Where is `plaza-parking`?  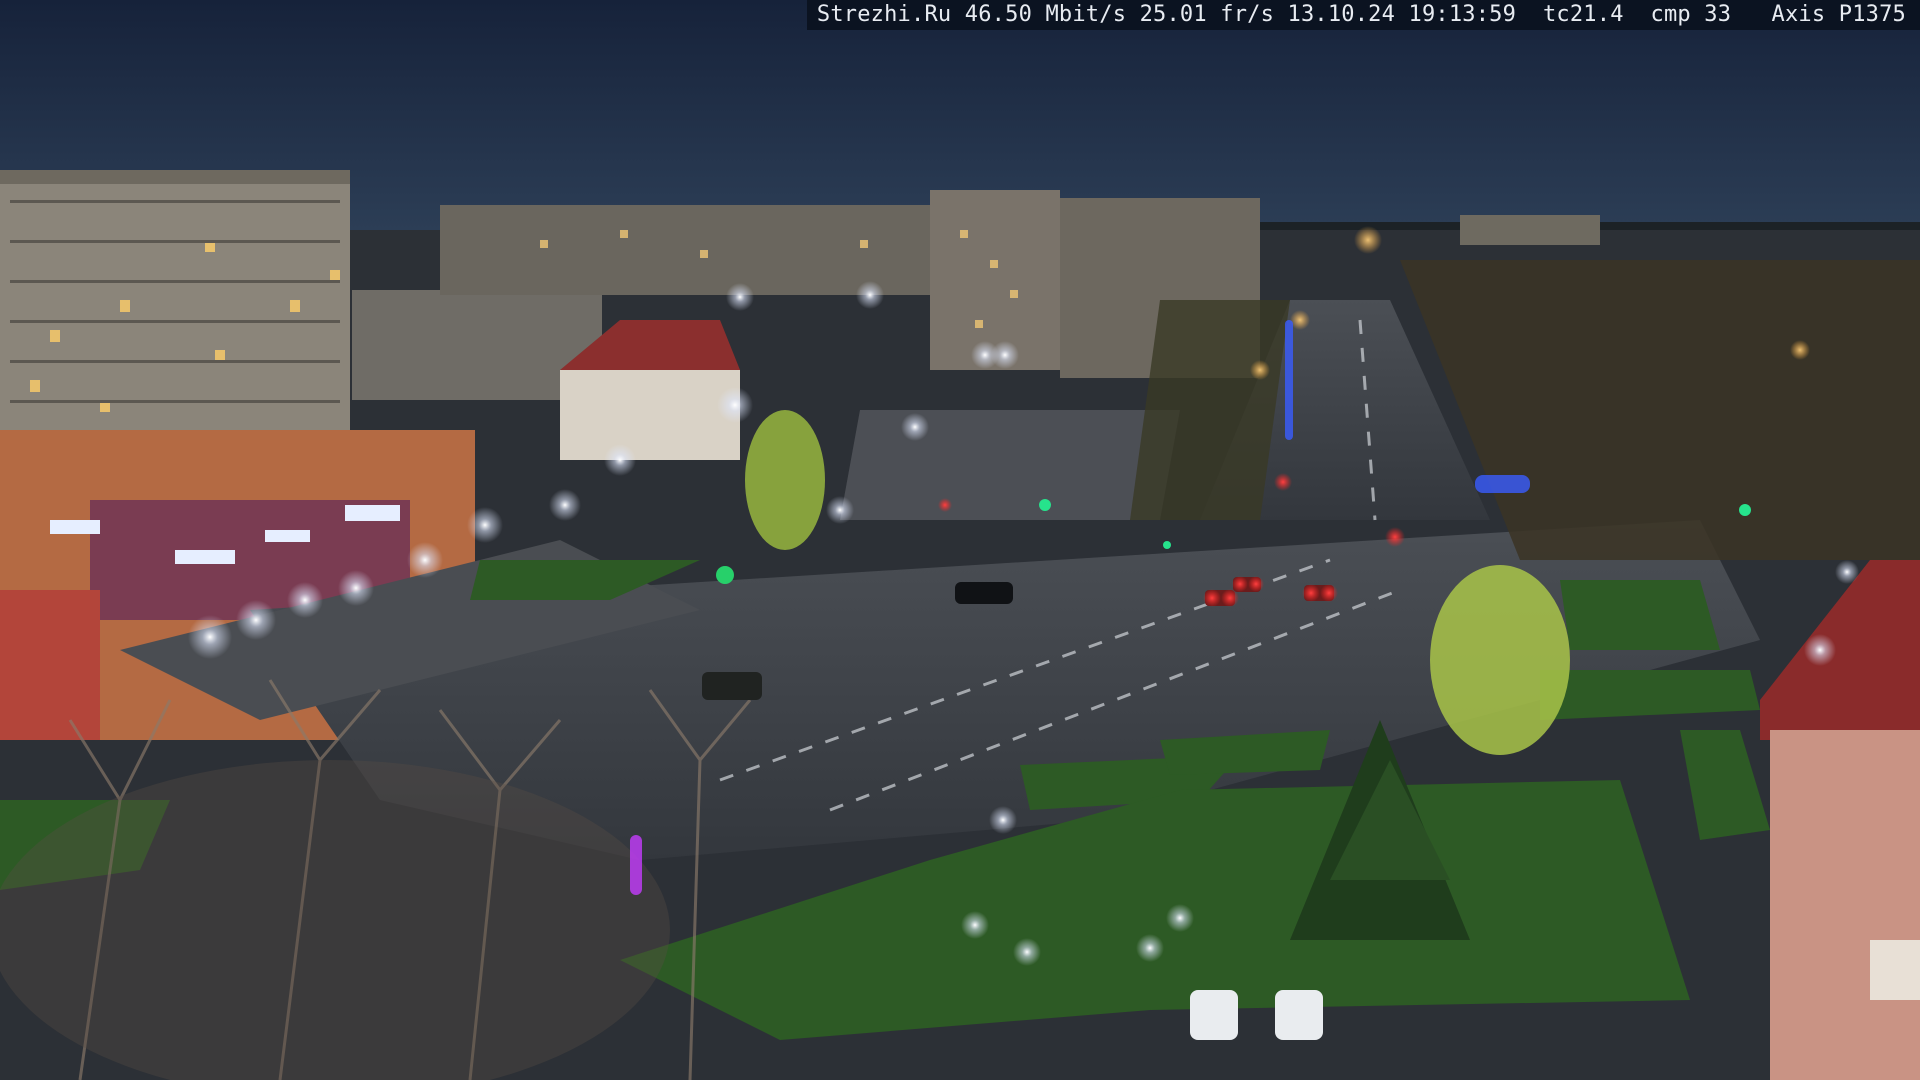
plaza-parking is located at coordinates (1010, 465).